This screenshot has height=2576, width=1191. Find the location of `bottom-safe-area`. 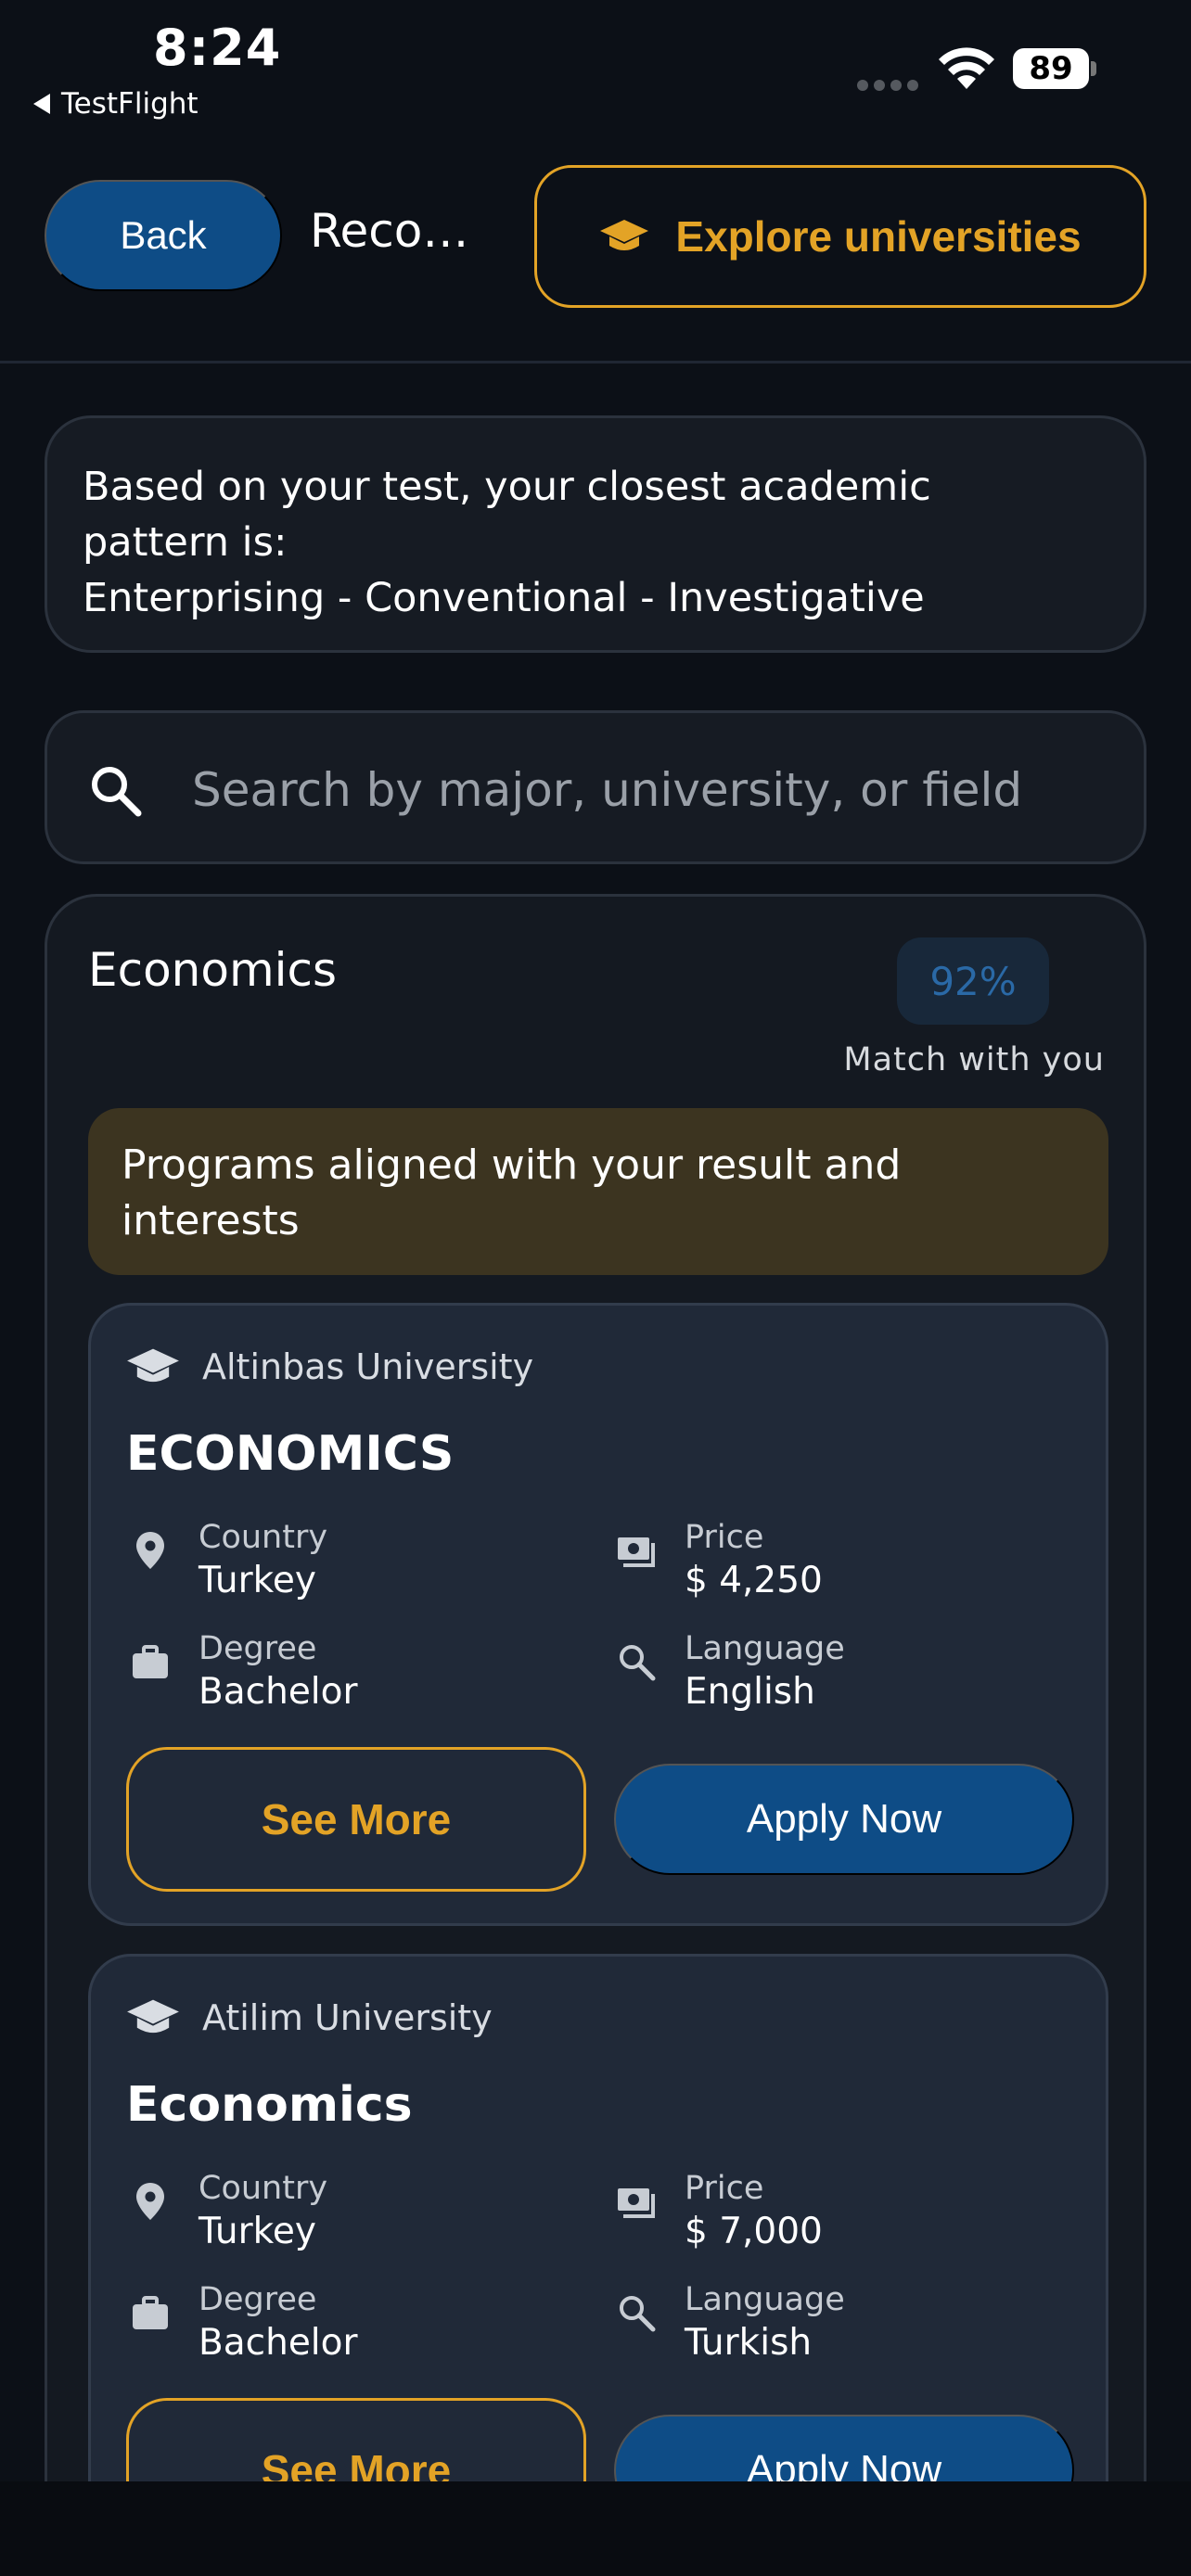

bottom-safe-area is located at coordinates (595, 2528).